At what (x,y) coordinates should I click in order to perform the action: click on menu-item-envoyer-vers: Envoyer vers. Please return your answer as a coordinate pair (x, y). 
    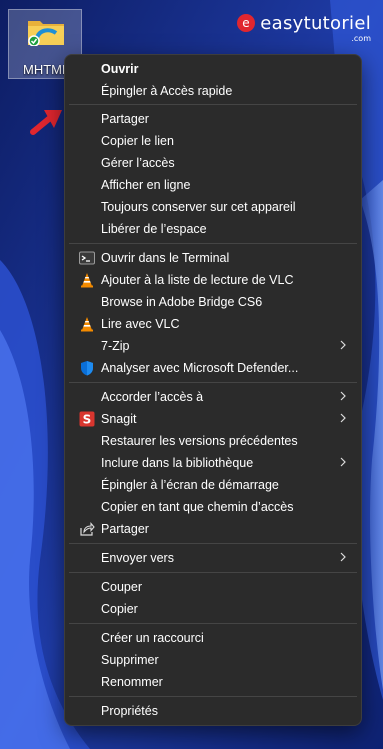
    Looking at the image, I should click on (213, 558).